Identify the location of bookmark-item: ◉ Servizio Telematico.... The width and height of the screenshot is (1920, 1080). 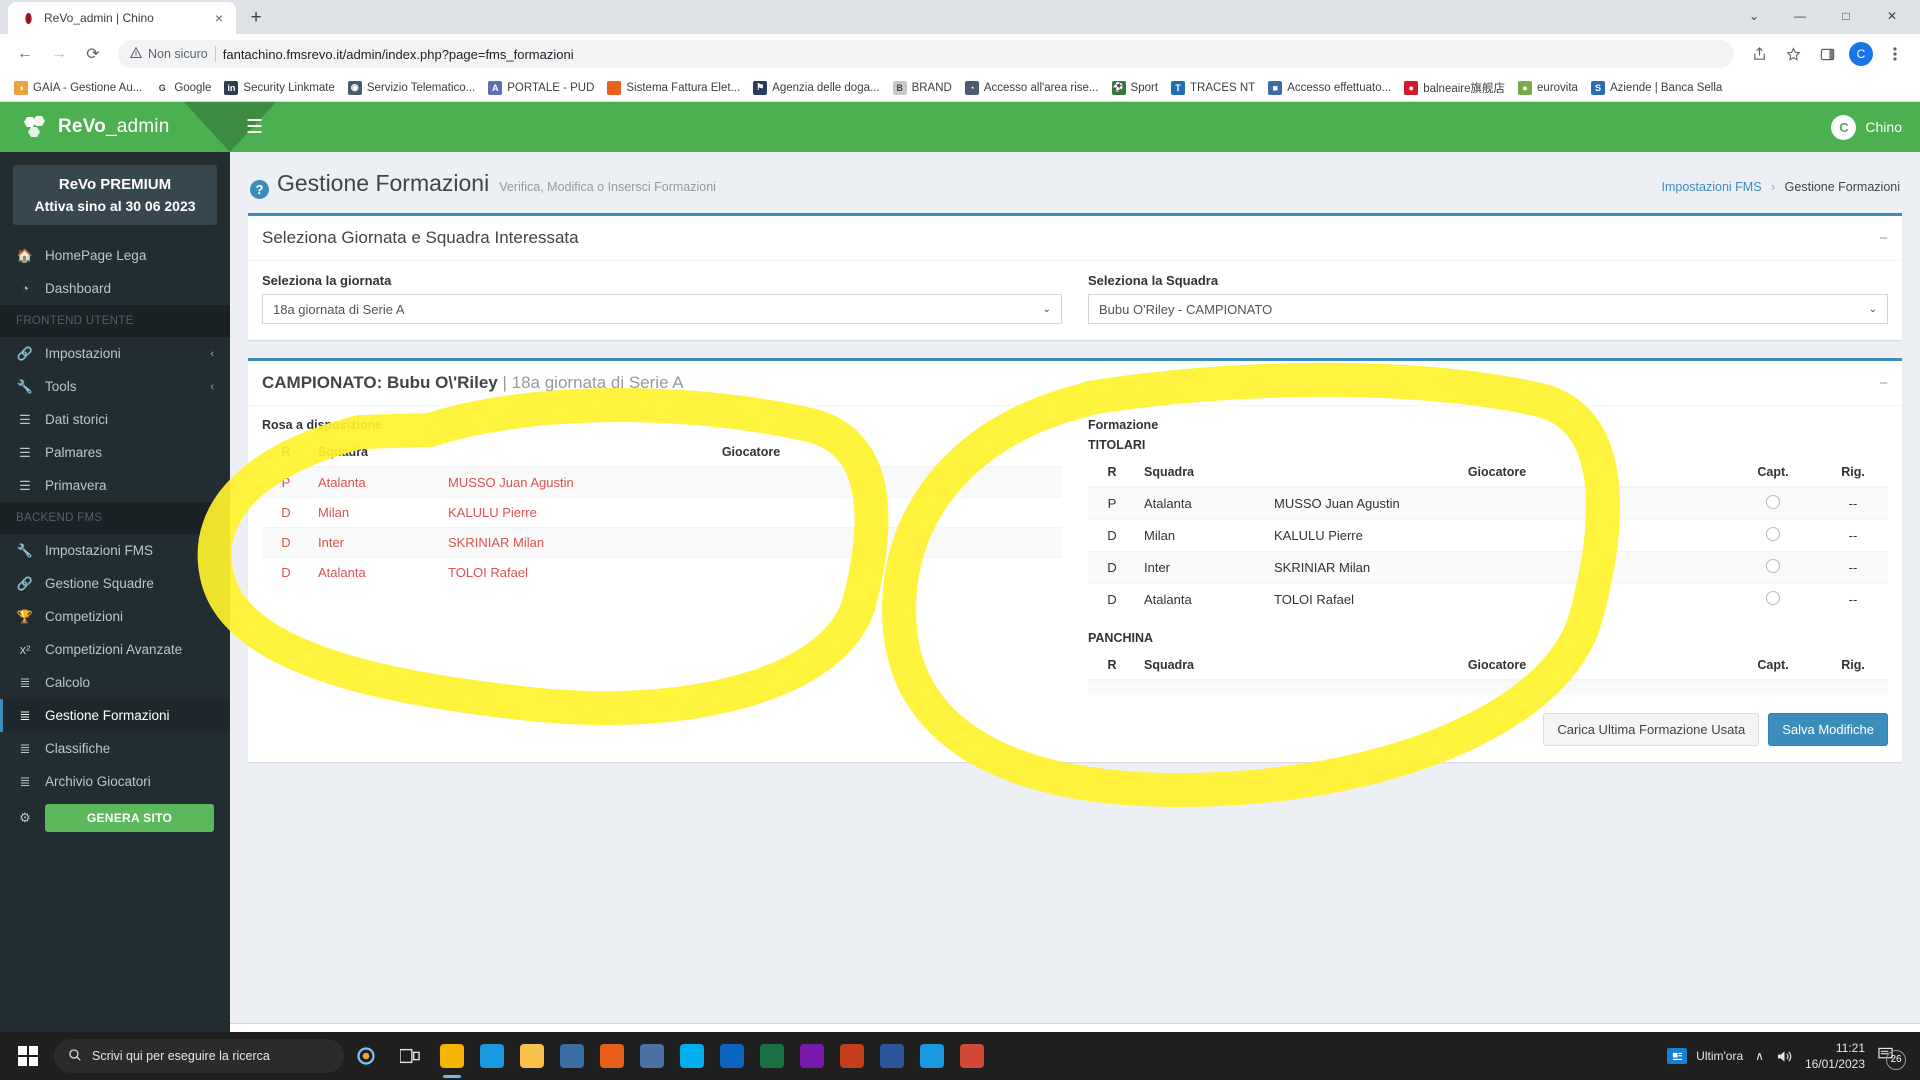
(411, 88).